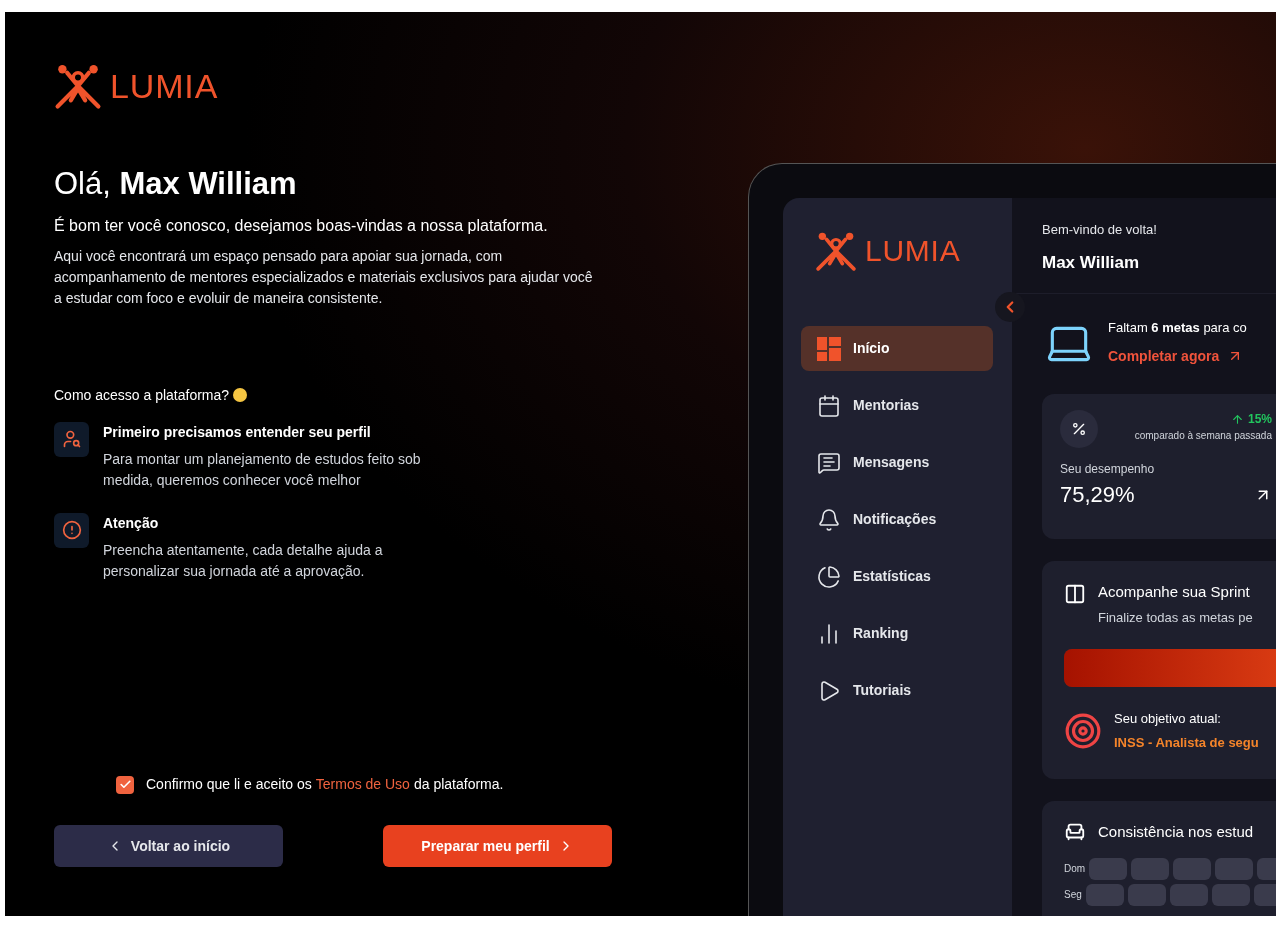  I want to click on pie-chart-icon, so click(829, 576).